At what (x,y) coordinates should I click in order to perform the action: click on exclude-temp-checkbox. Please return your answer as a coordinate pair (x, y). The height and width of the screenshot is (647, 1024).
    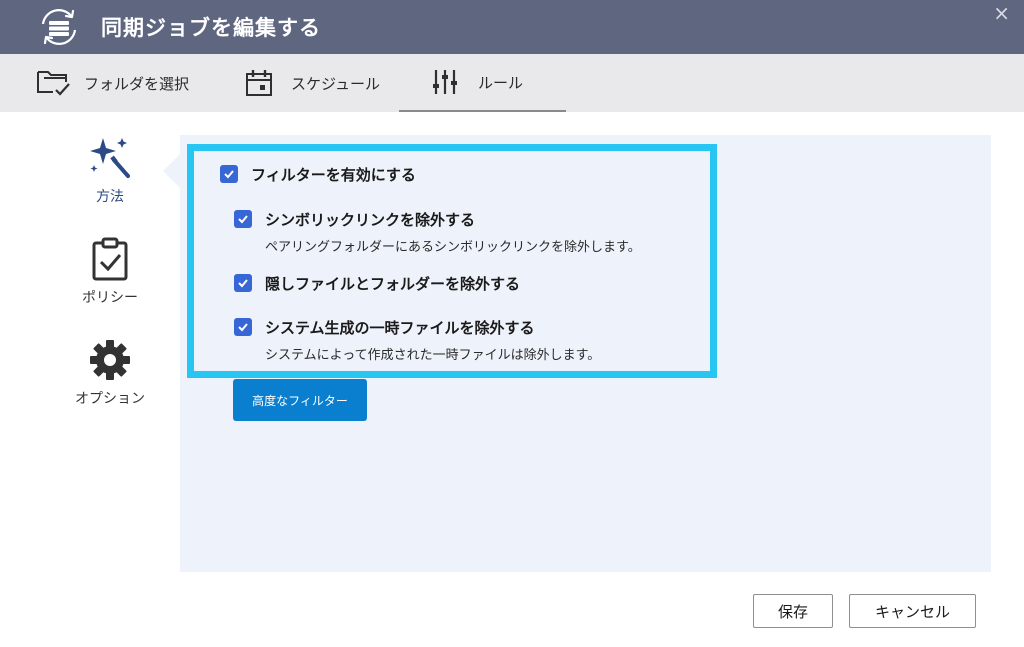
    Looking at the image, I should click on (243, 327).